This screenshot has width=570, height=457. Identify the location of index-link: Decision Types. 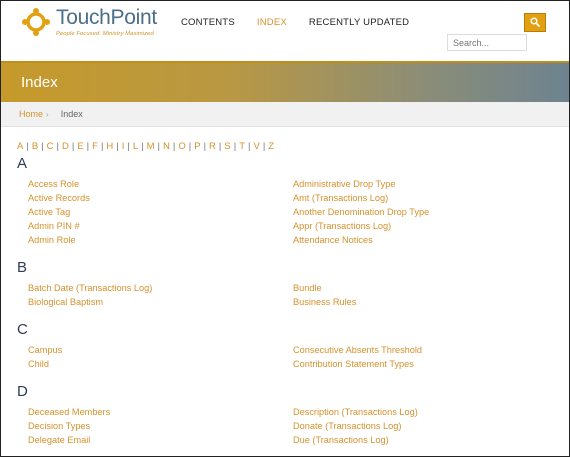
(158, 426).